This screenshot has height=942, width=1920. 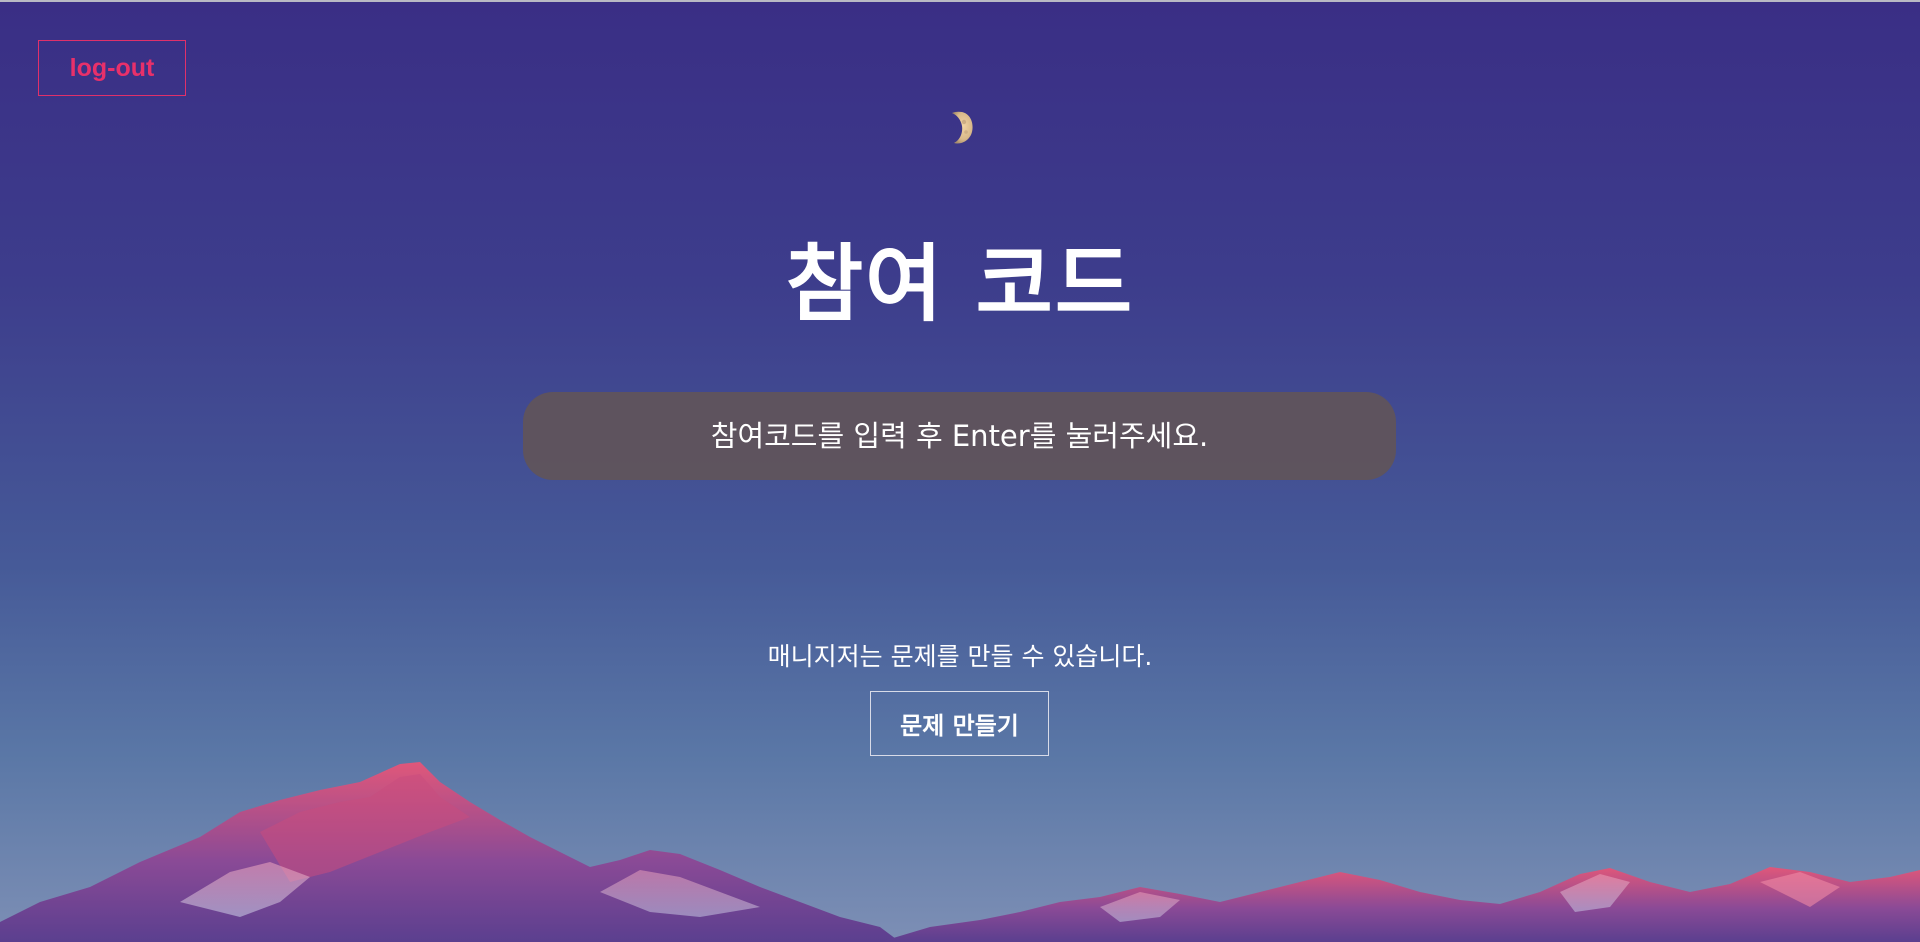 What do you see at coordinates (960, 284) in the screenshot?
I see `page-title: 참여 코드` at bounding box center [960, 284].